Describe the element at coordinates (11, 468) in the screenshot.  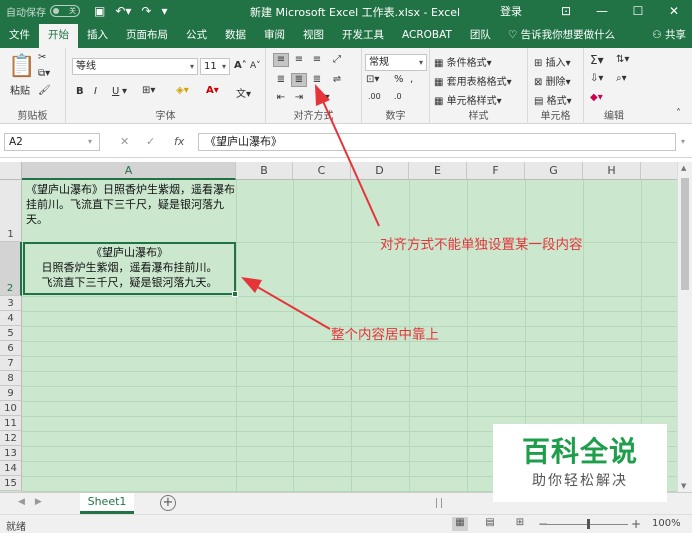
I see `row-header-14: 14` at that location.